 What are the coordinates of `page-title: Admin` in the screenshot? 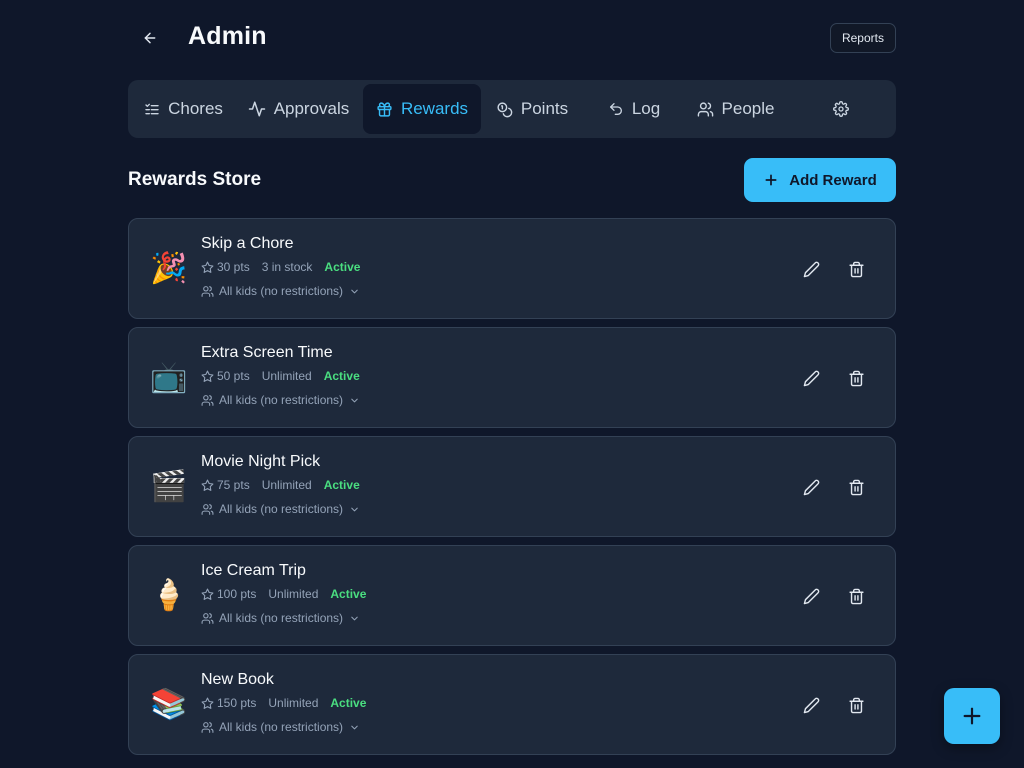 It's located at (227, 36).